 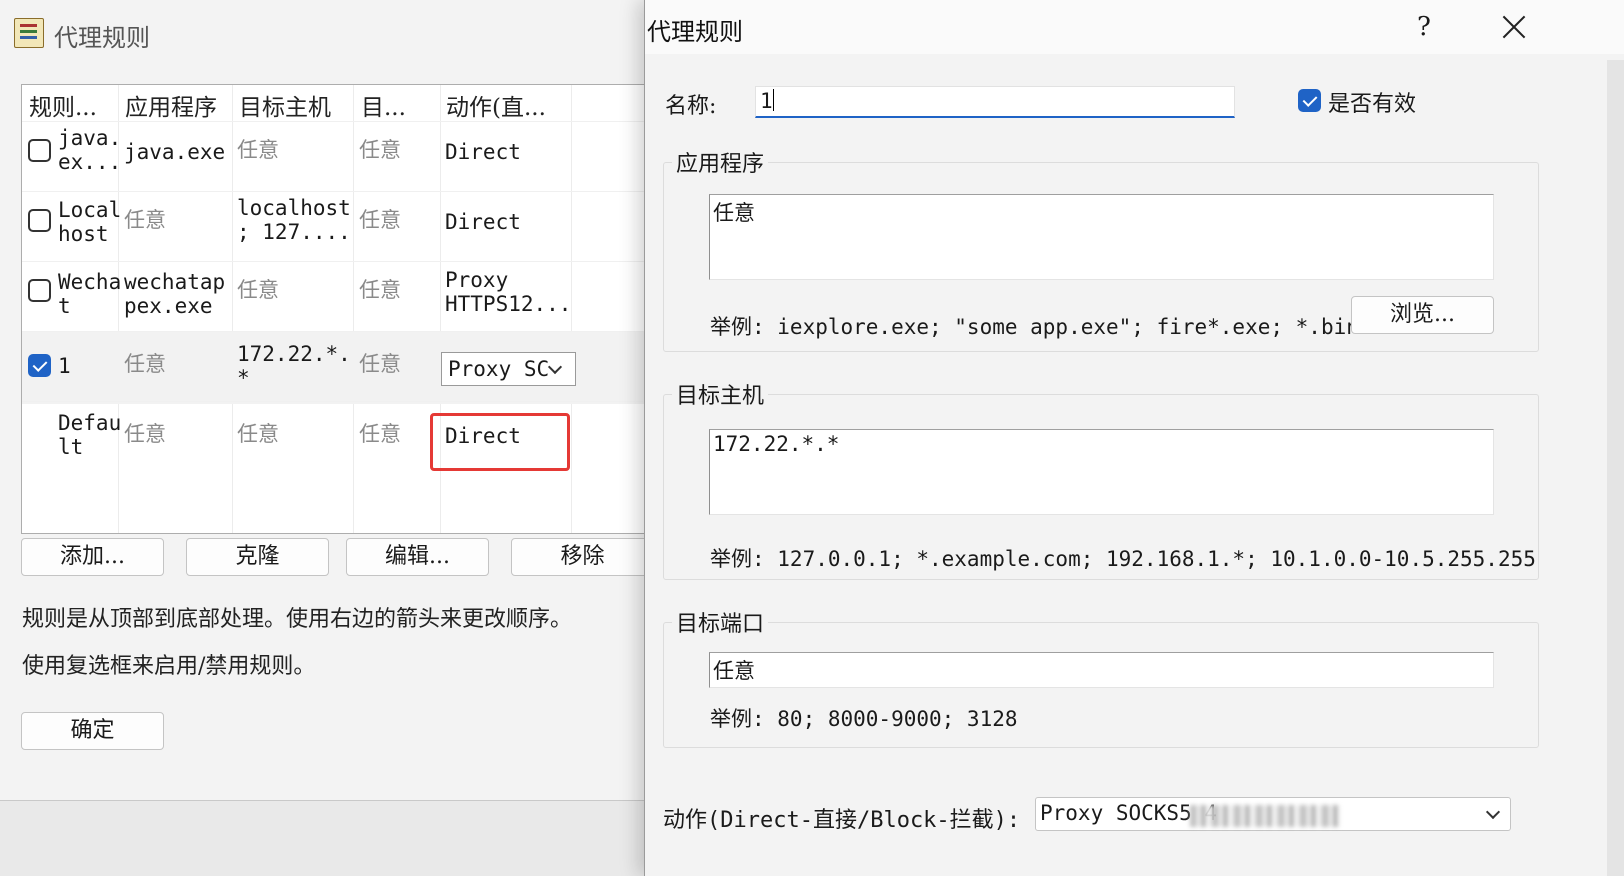 I want to click on rule-host: 172.22.*. *, so click(x=294, y=366).